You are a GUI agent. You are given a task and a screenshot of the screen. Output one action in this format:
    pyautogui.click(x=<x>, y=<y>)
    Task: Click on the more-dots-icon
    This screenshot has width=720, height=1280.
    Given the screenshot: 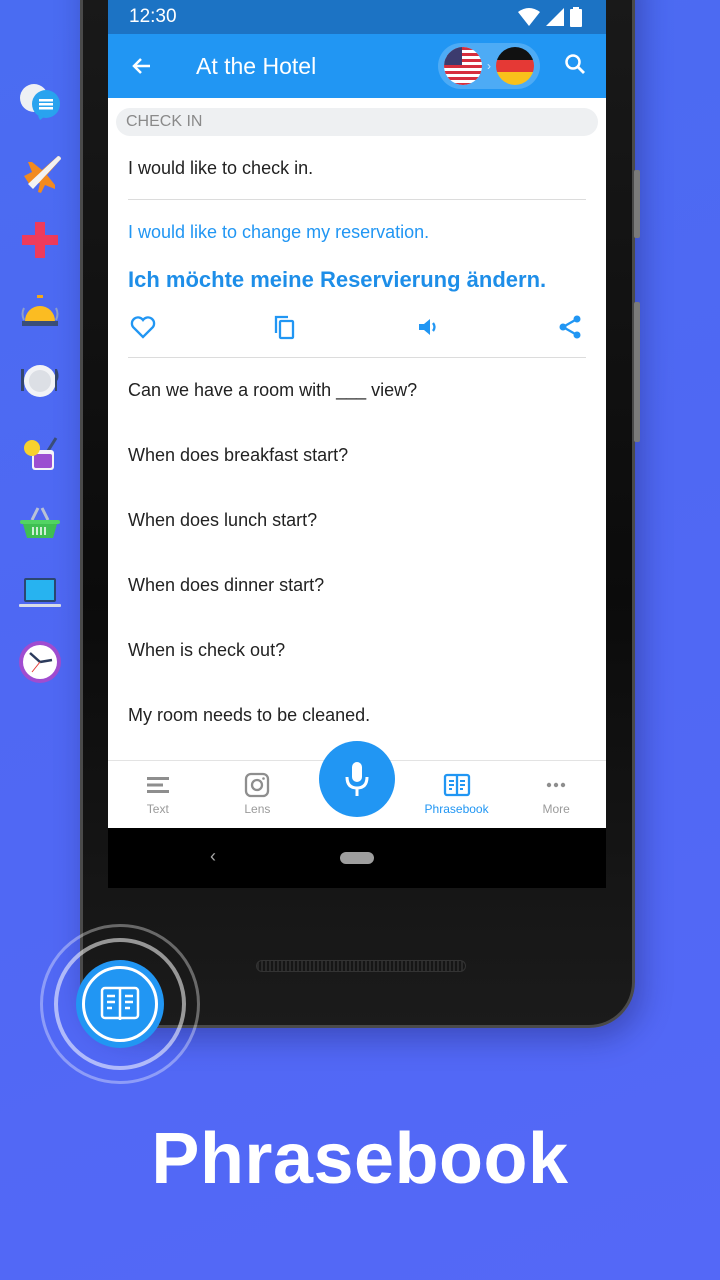 What is the action you would take?
    pyautogui.click(x=556, y=785)
    